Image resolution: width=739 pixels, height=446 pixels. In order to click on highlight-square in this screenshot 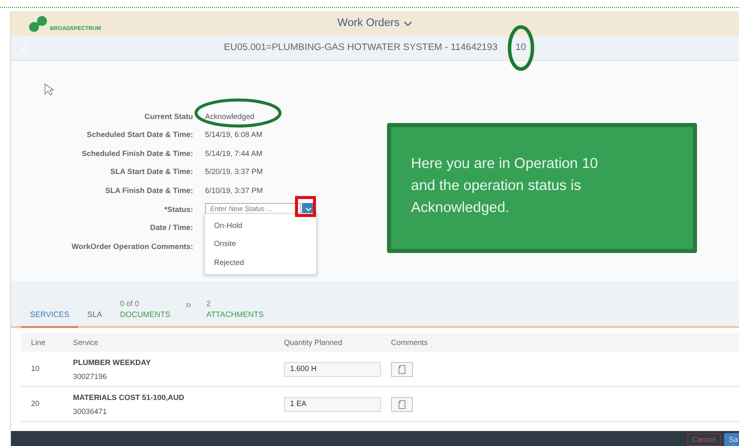, I will do `click(305, 206)`.